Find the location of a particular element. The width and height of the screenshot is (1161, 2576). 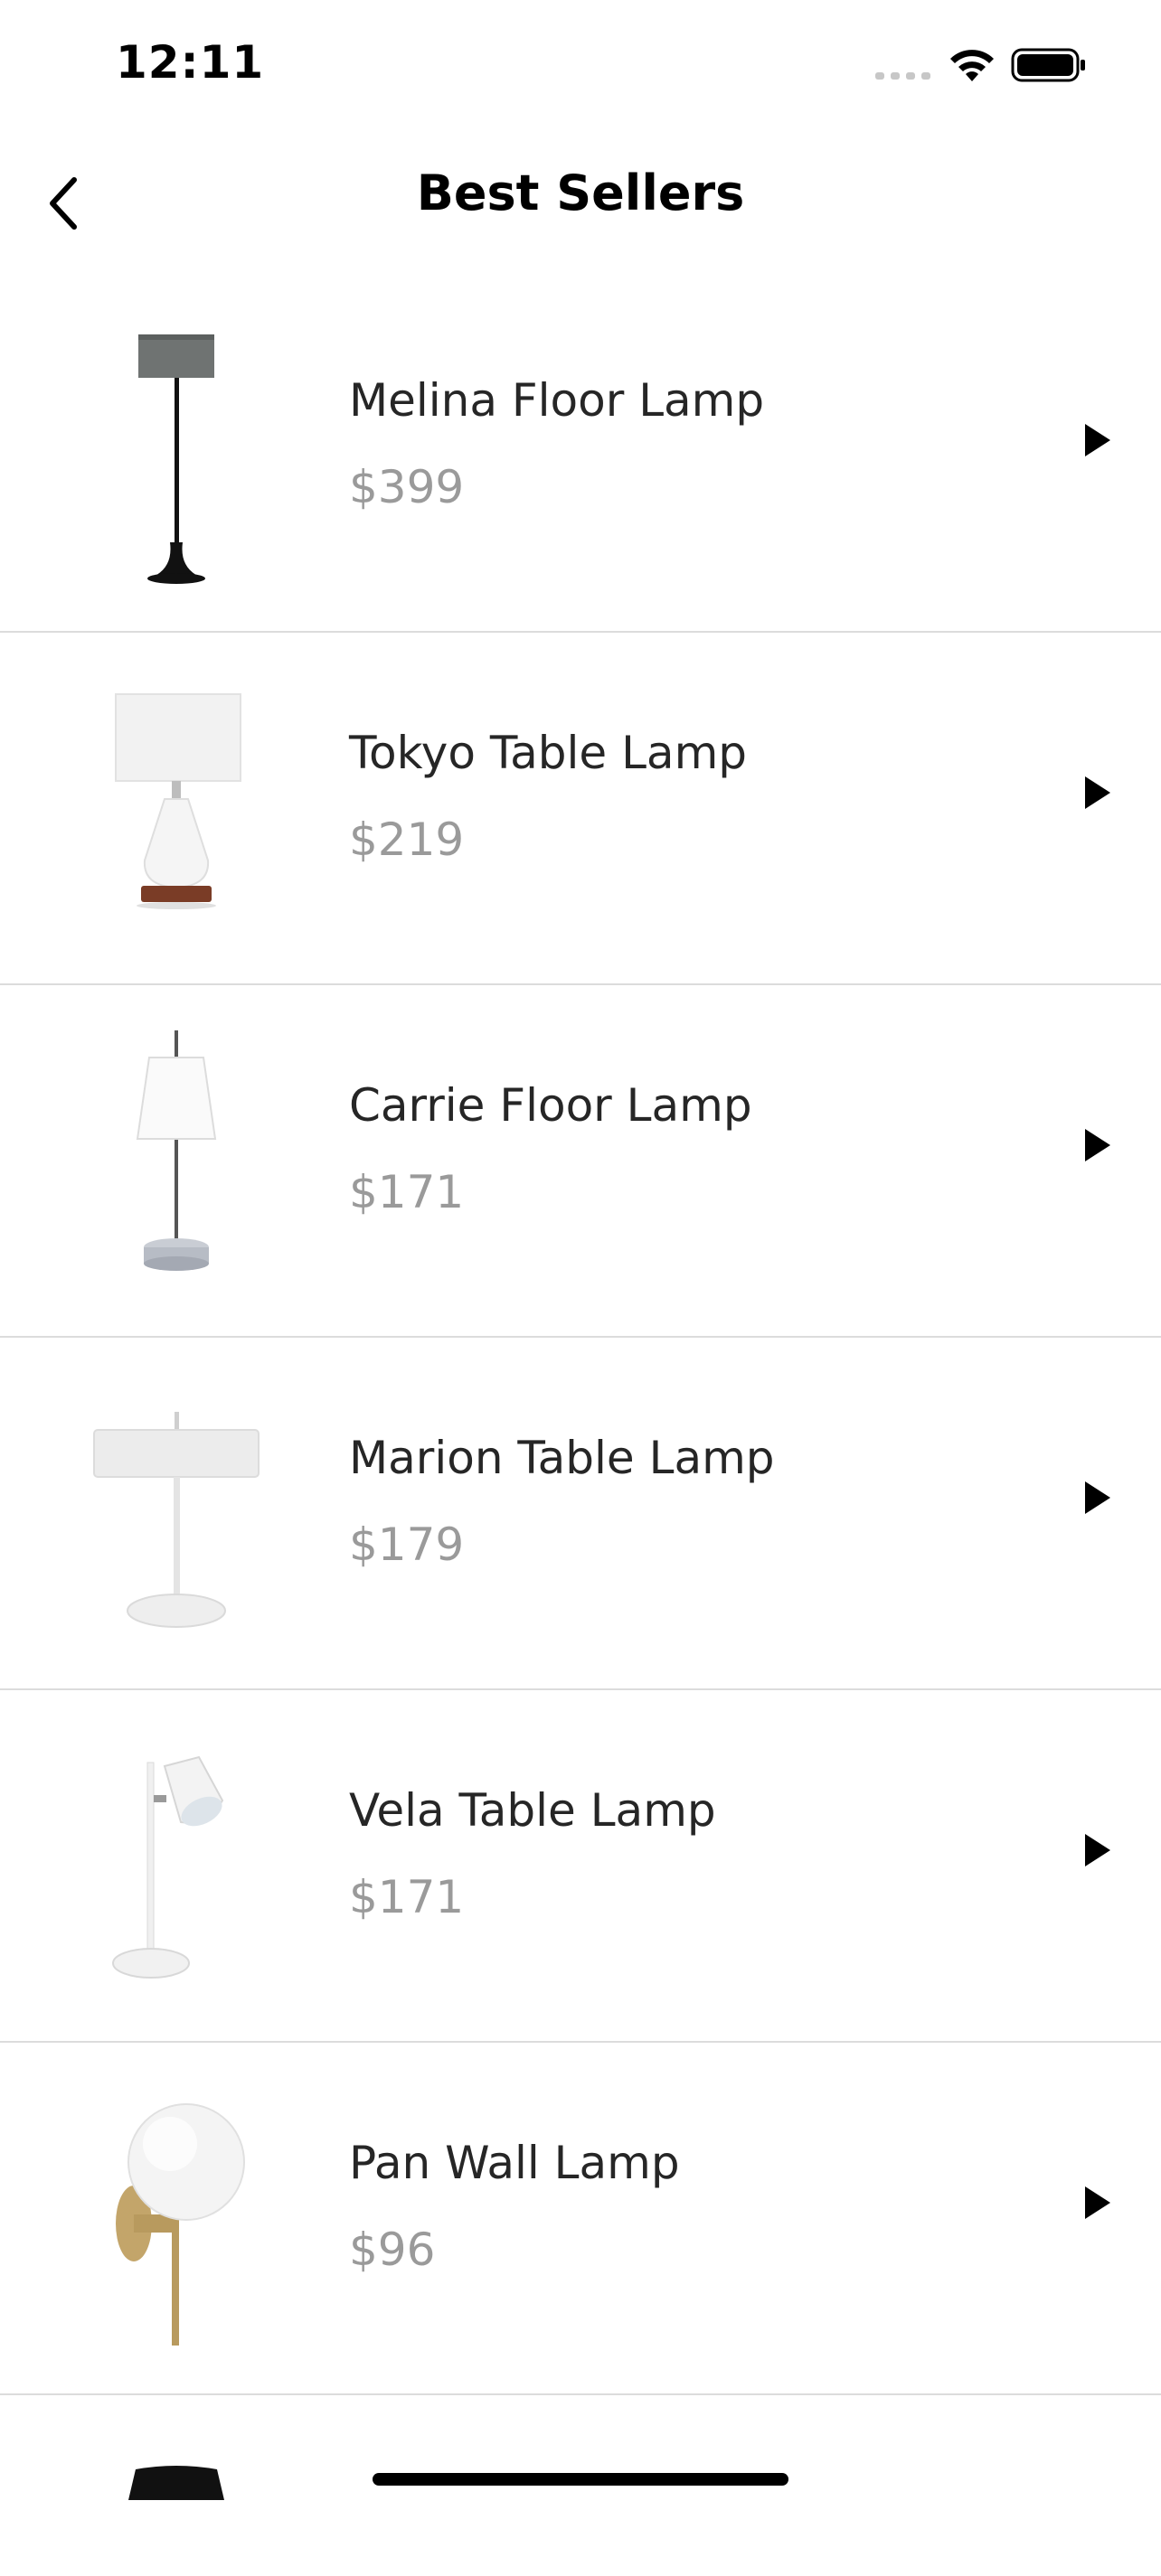

product-name: Tokyo Table Lamp is located at coordinates (548, 753).